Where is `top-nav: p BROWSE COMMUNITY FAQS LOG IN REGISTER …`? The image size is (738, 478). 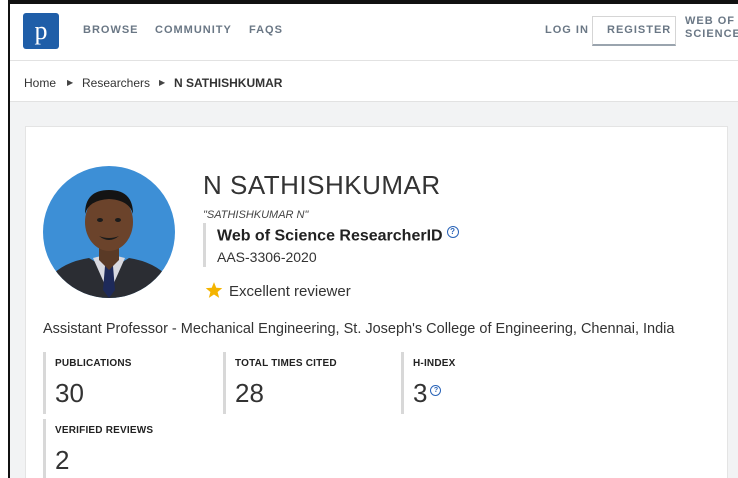 top-nav: p BROWSE COMMUNITY FAQS LOG IN REGISTER … is located at coordinates (374, 32).